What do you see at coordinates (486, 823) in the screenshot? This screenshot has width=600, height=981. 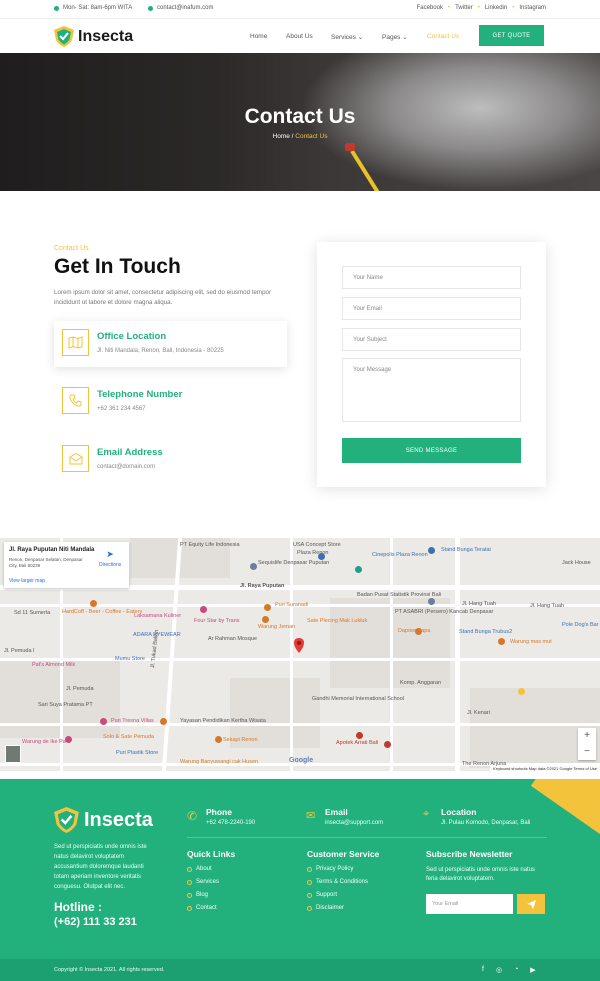 I see `footer-location-address: Jl. Pulau Komodo, Denpasar, Bali` at bounding box center [486, 823].